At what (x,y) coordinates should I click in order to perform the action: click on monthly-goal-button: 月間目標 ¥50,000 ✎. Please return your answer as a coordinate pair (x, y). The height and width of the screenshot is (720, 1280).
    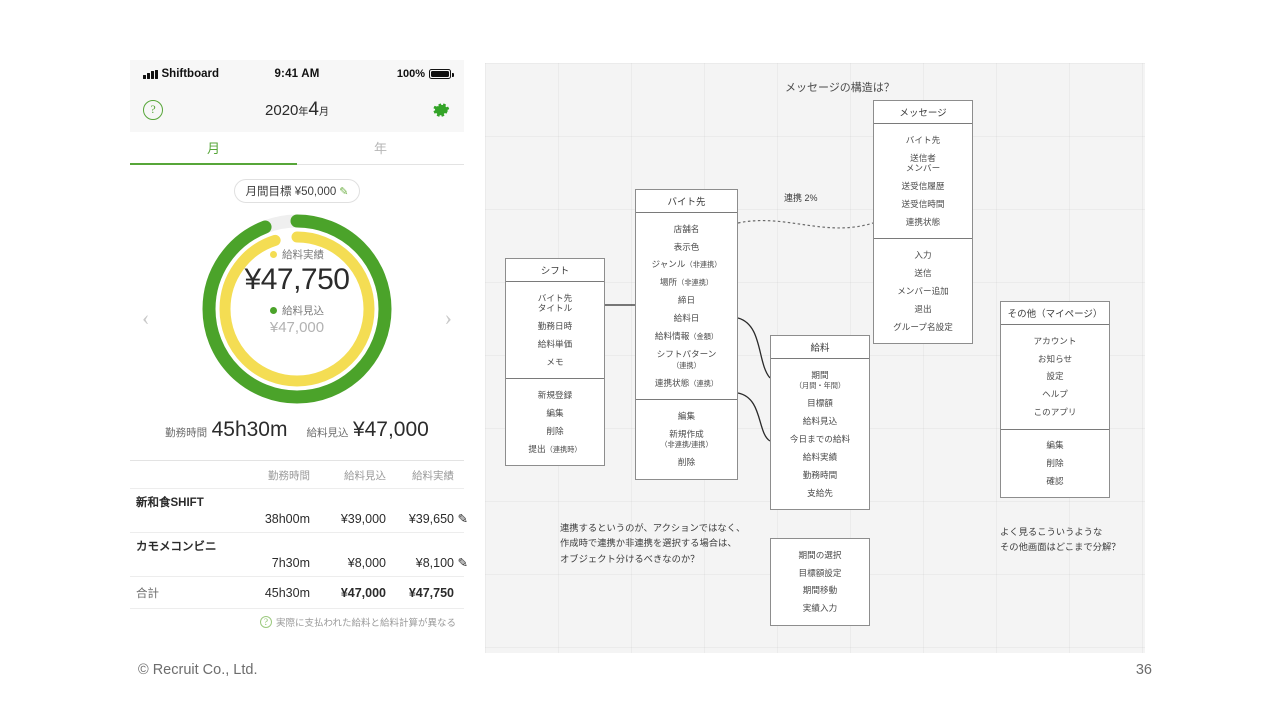
    Looking at the image, I should click on (297, 191).